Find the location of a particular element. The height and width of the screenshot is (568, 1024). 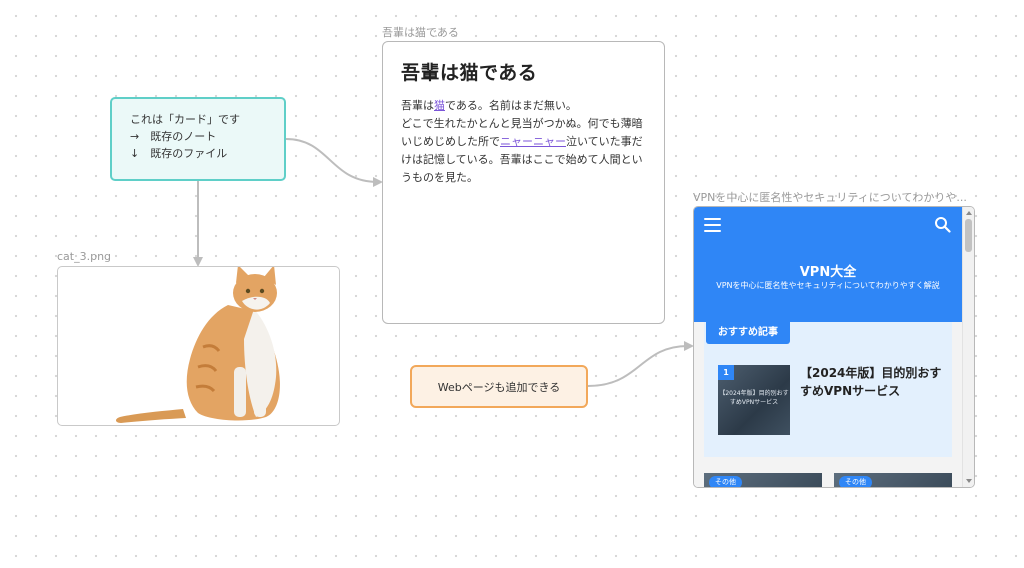

note-paragraph-1: 吾輩は猫である。名前はまだ無い。 is located at coordinates (524, 106).